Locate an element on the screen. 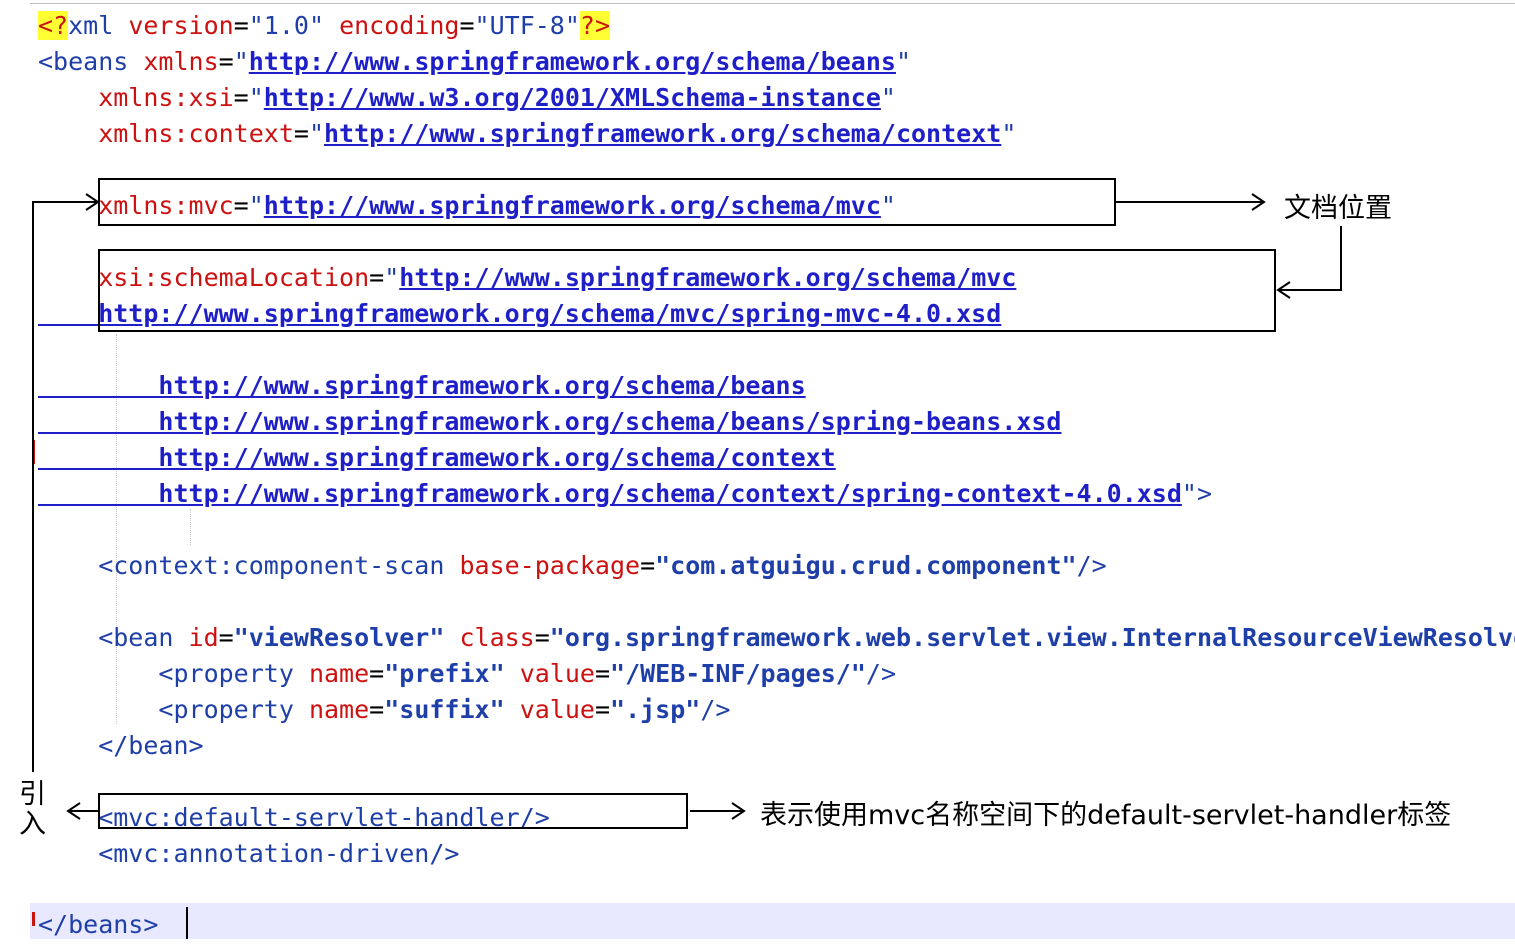 This screenshot has height=948, width=1515. code-token-attr: class is located at coordinates (497, 637).